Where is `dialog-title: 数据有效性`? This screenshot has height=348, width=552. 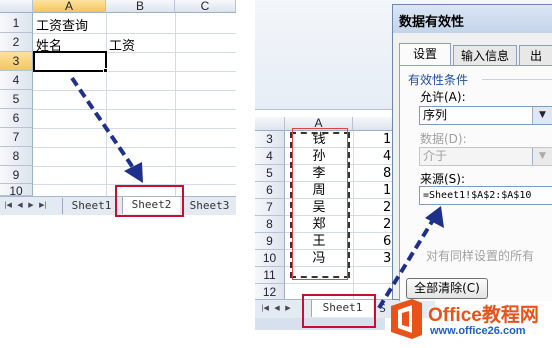
dialog-title: 数据有效性 is located at coordinates (432, 22).